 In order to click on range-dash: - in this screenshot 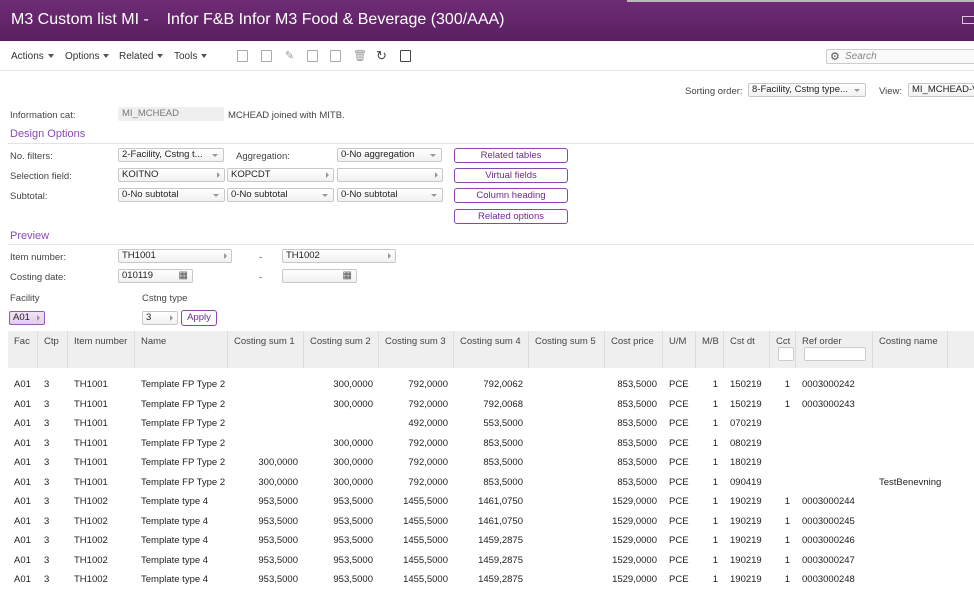, I will do `click(261, 257)`.